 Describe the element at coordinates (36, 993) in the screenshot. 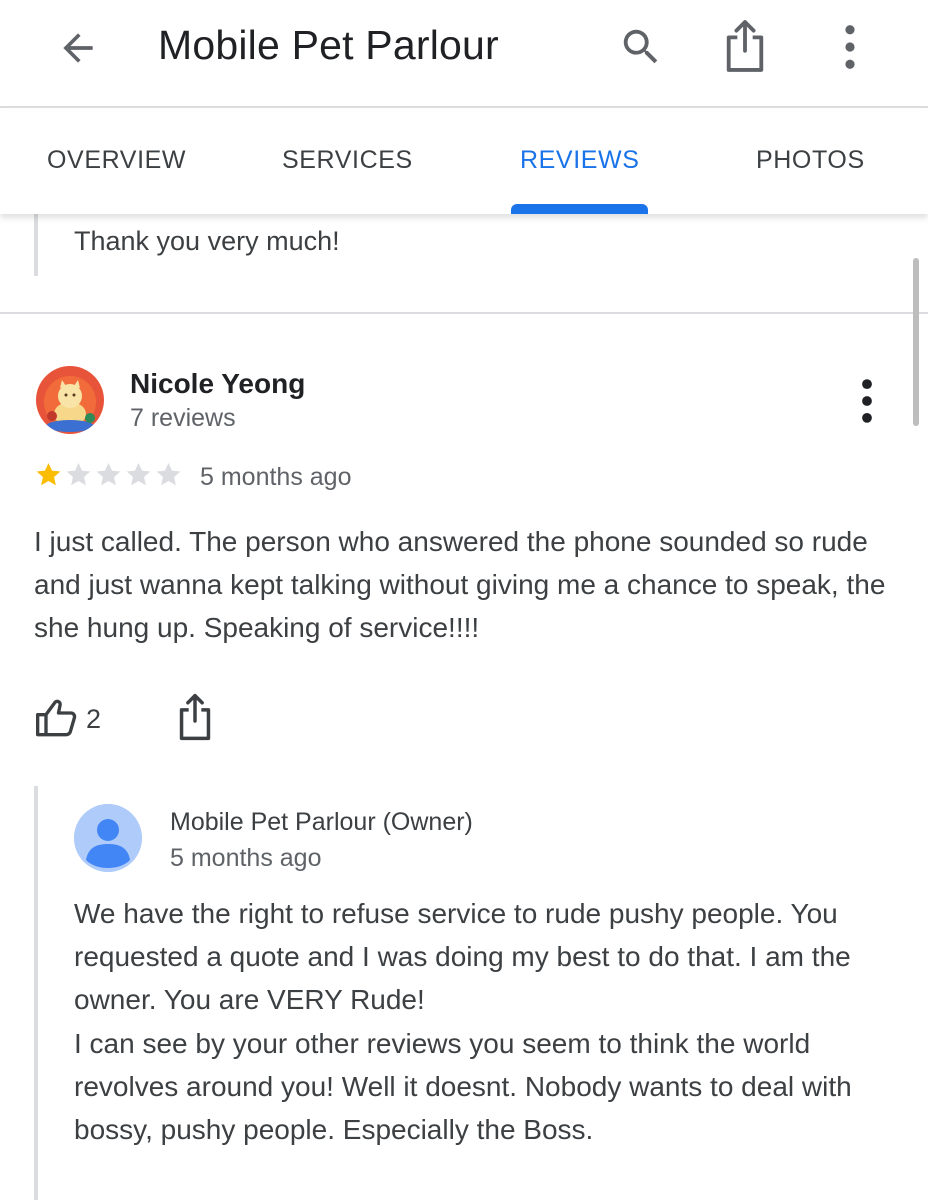

I see `owner-response-bar` at that location.